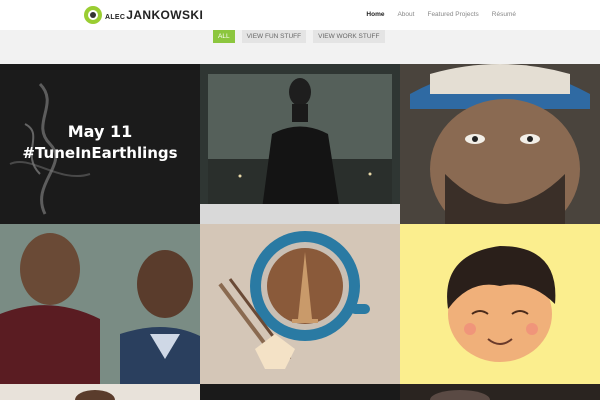 This screenshot has width=600, height=400. What do you see at coordinates (100, 131) in the screenshot?
I see `tile-headline-date: May 11` at bounding box center [100, 131].